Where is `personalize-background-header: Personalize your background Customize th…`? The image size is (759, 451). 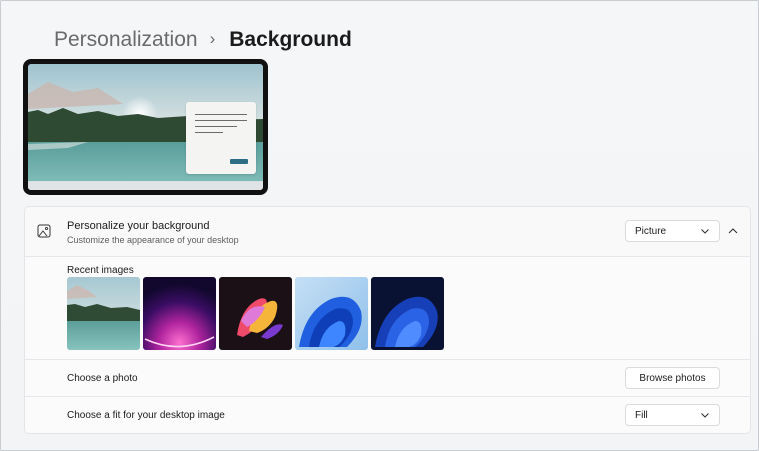
personalize-background-header: Personalize your background Customize th… is located at coordinates (387, 232).